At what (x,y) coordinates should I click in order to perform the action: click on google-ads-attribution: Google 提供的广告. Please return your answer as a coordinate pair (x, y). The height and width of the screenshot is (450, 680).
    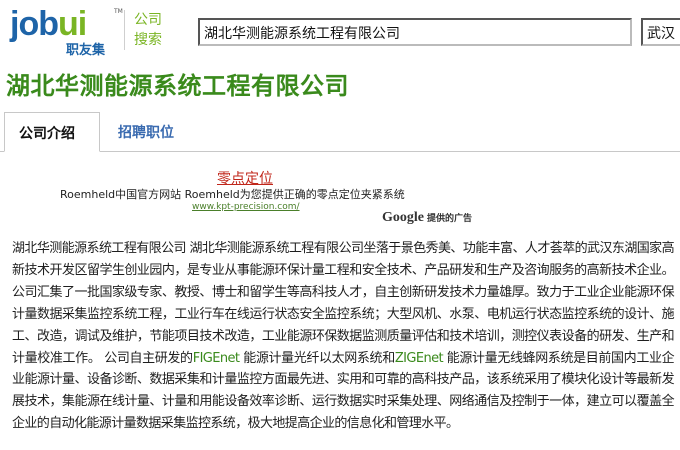
    Looking at the image, I should click on (427, 218).